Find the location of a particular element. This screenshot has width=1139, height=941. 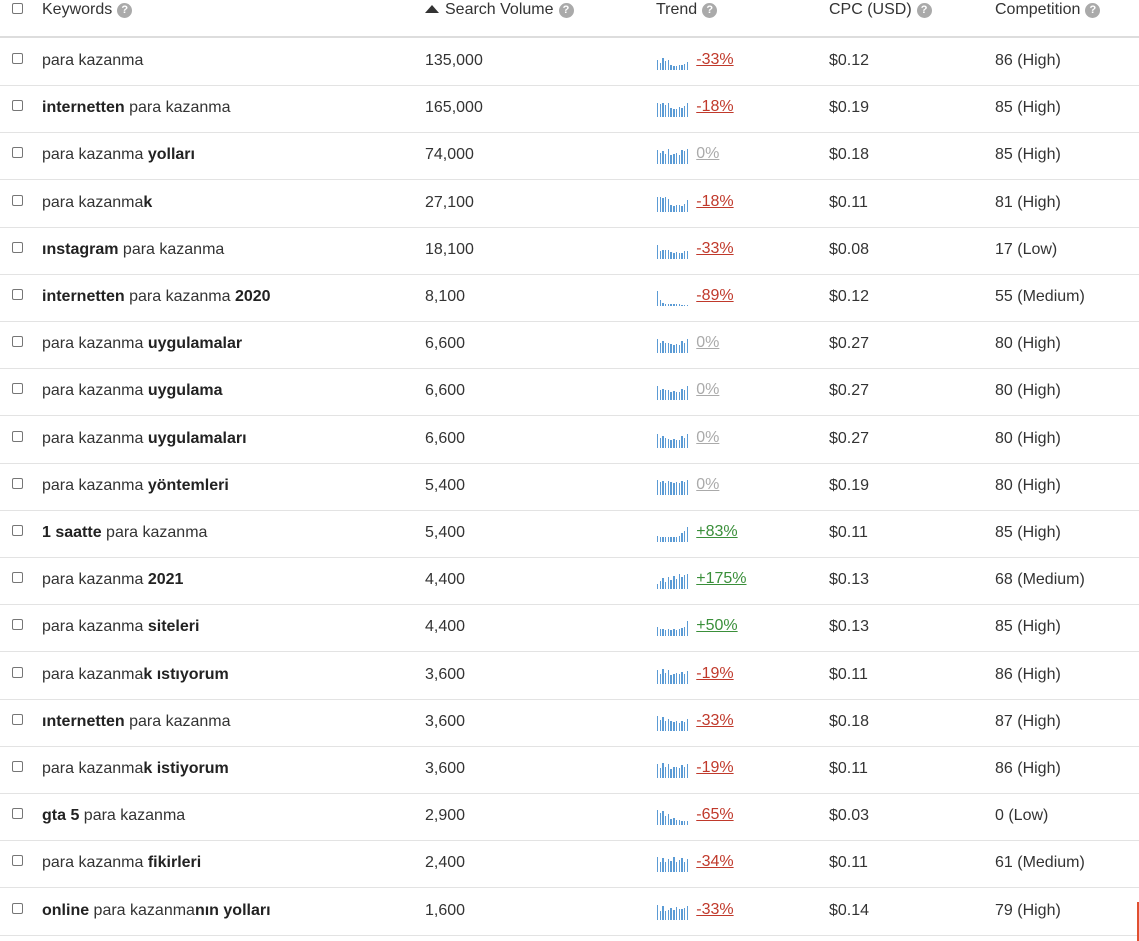

column-competition: Competition ? is located at coordinates (1048, 10).